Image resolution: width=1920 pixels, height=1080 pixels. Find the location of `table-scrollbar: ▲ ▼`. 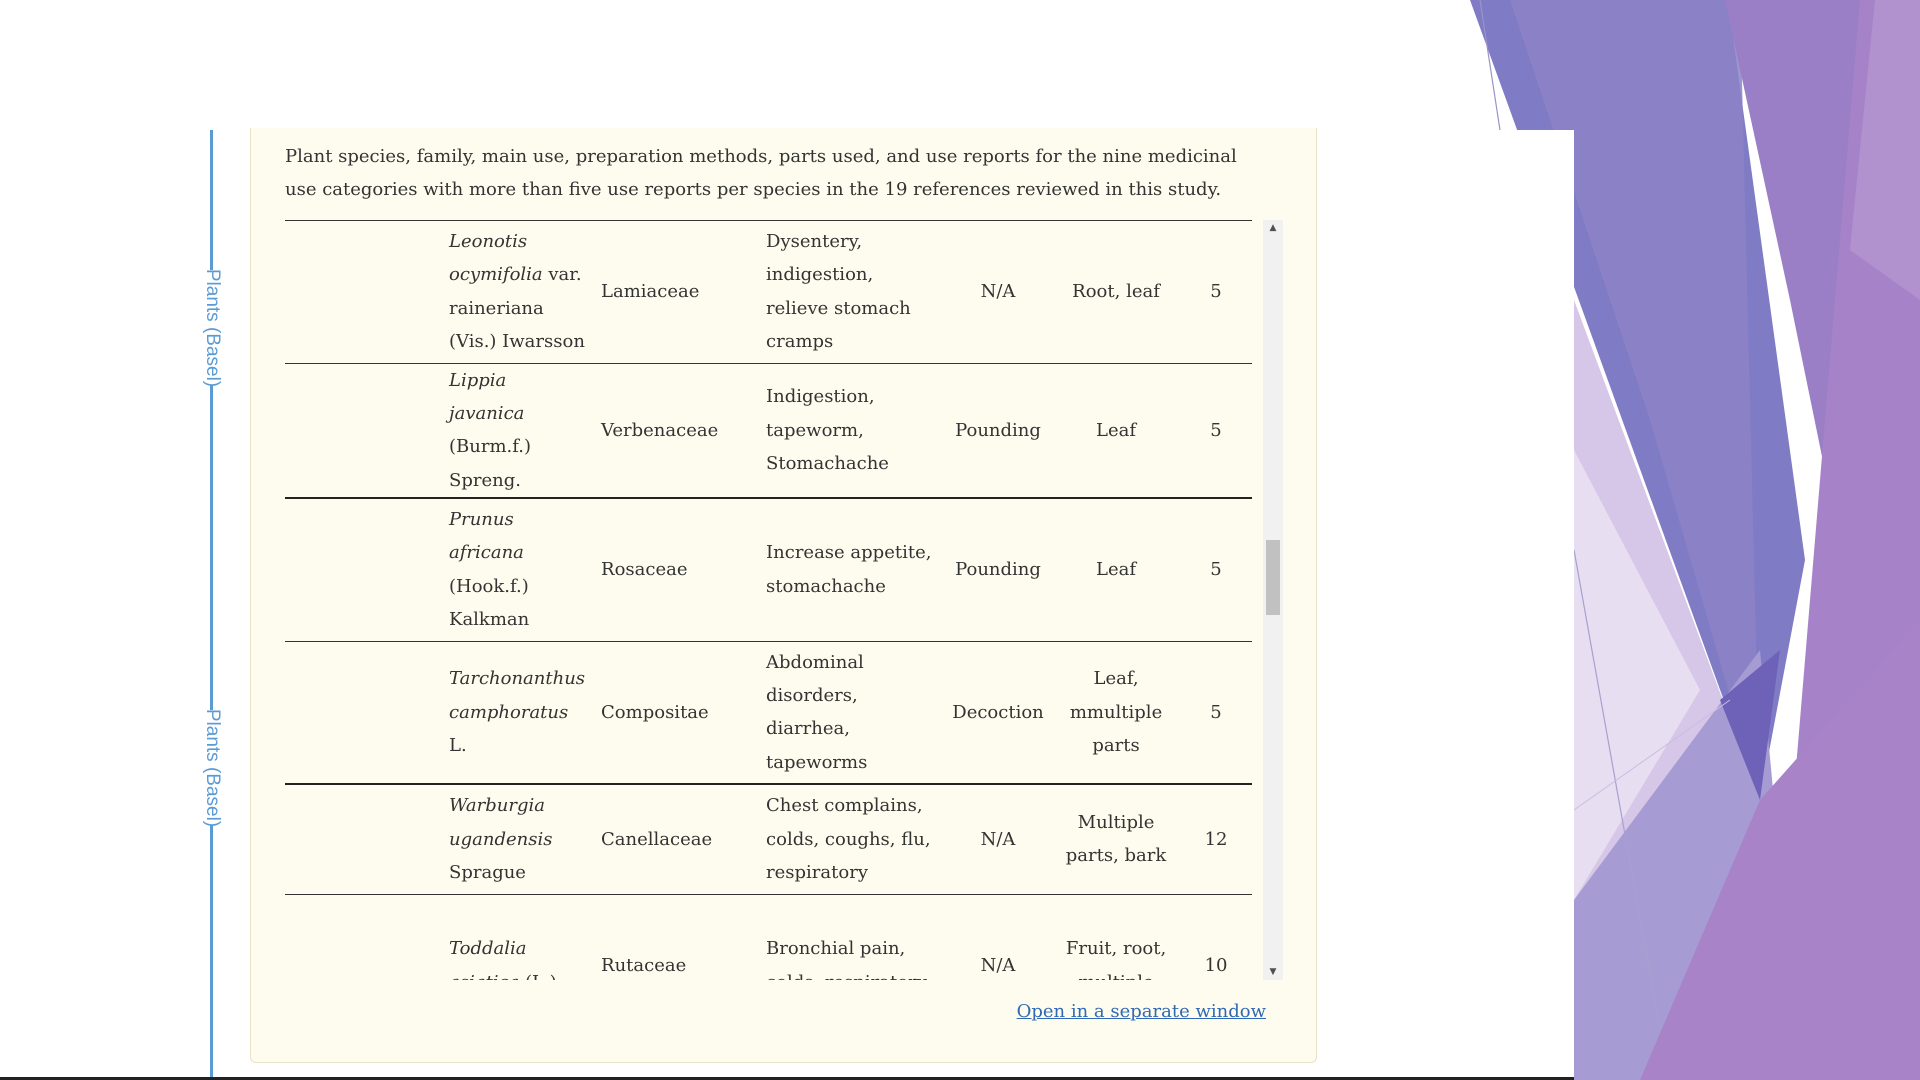

table-scrollbar: ▲ ▼ is located at coordinates (1273, 600).